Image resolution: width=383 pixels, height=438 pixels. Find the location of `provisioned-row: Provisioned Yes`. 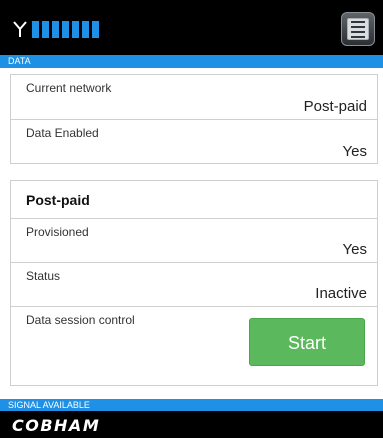

provisioned-row: Provisioned Yes is located at coordinates (194, 241).